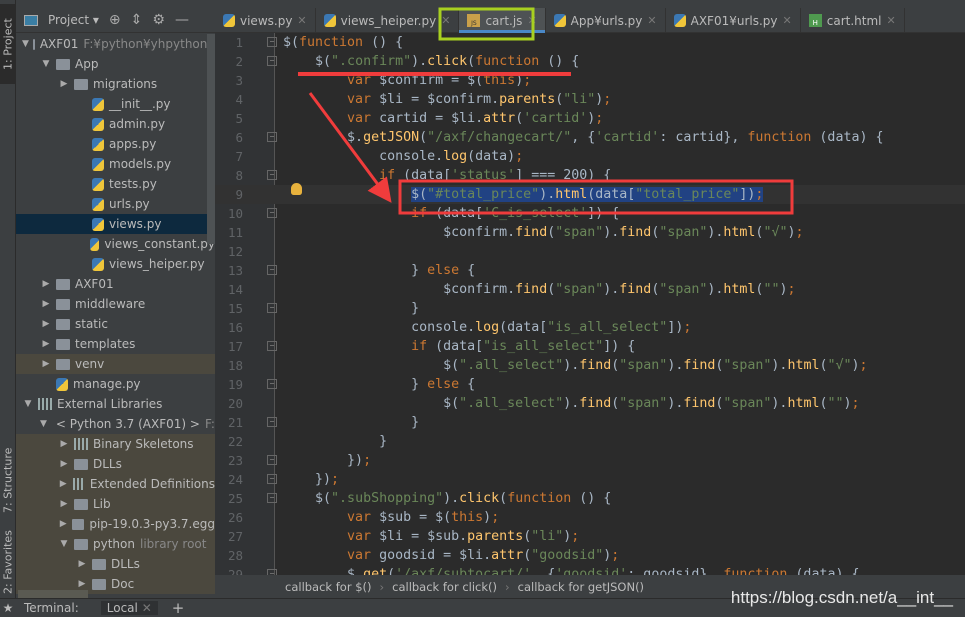 The height and width of the screenshot is (617, 965). Describe the element at coordinates (853, 20) in the screenshot. I see `tab-cart-html: Hcart.html ✕` at that location.